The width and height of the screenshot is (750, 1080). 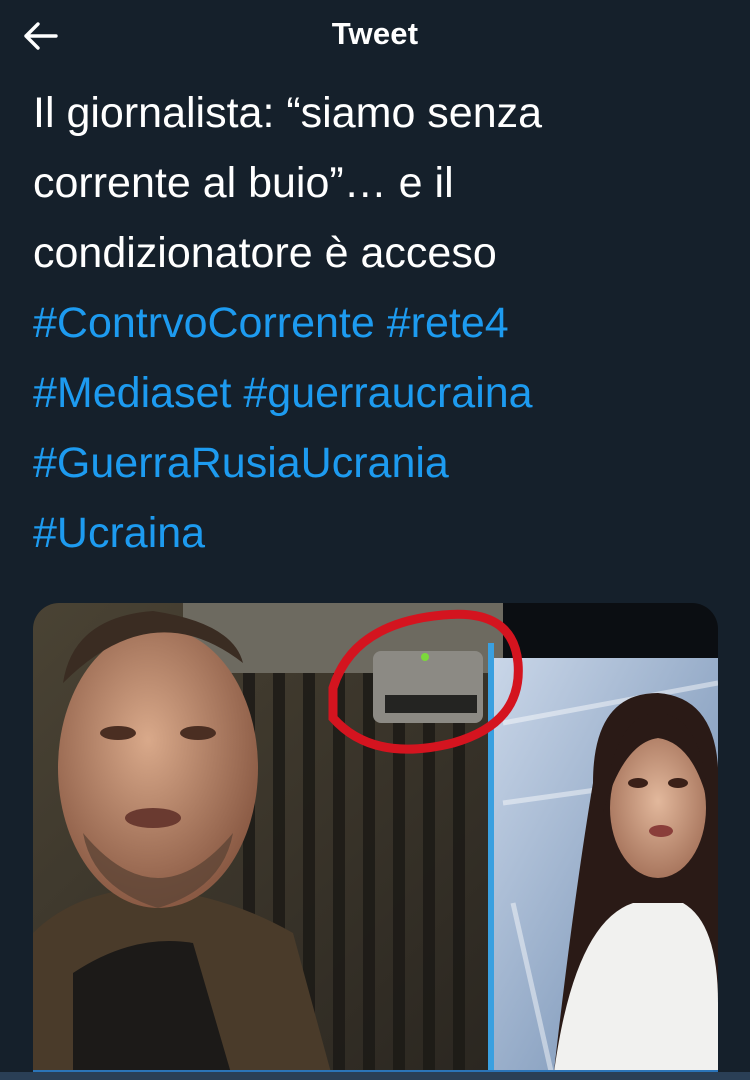 I want to click on hashtag-link: #Mediaset, so click(x=132, y=393).